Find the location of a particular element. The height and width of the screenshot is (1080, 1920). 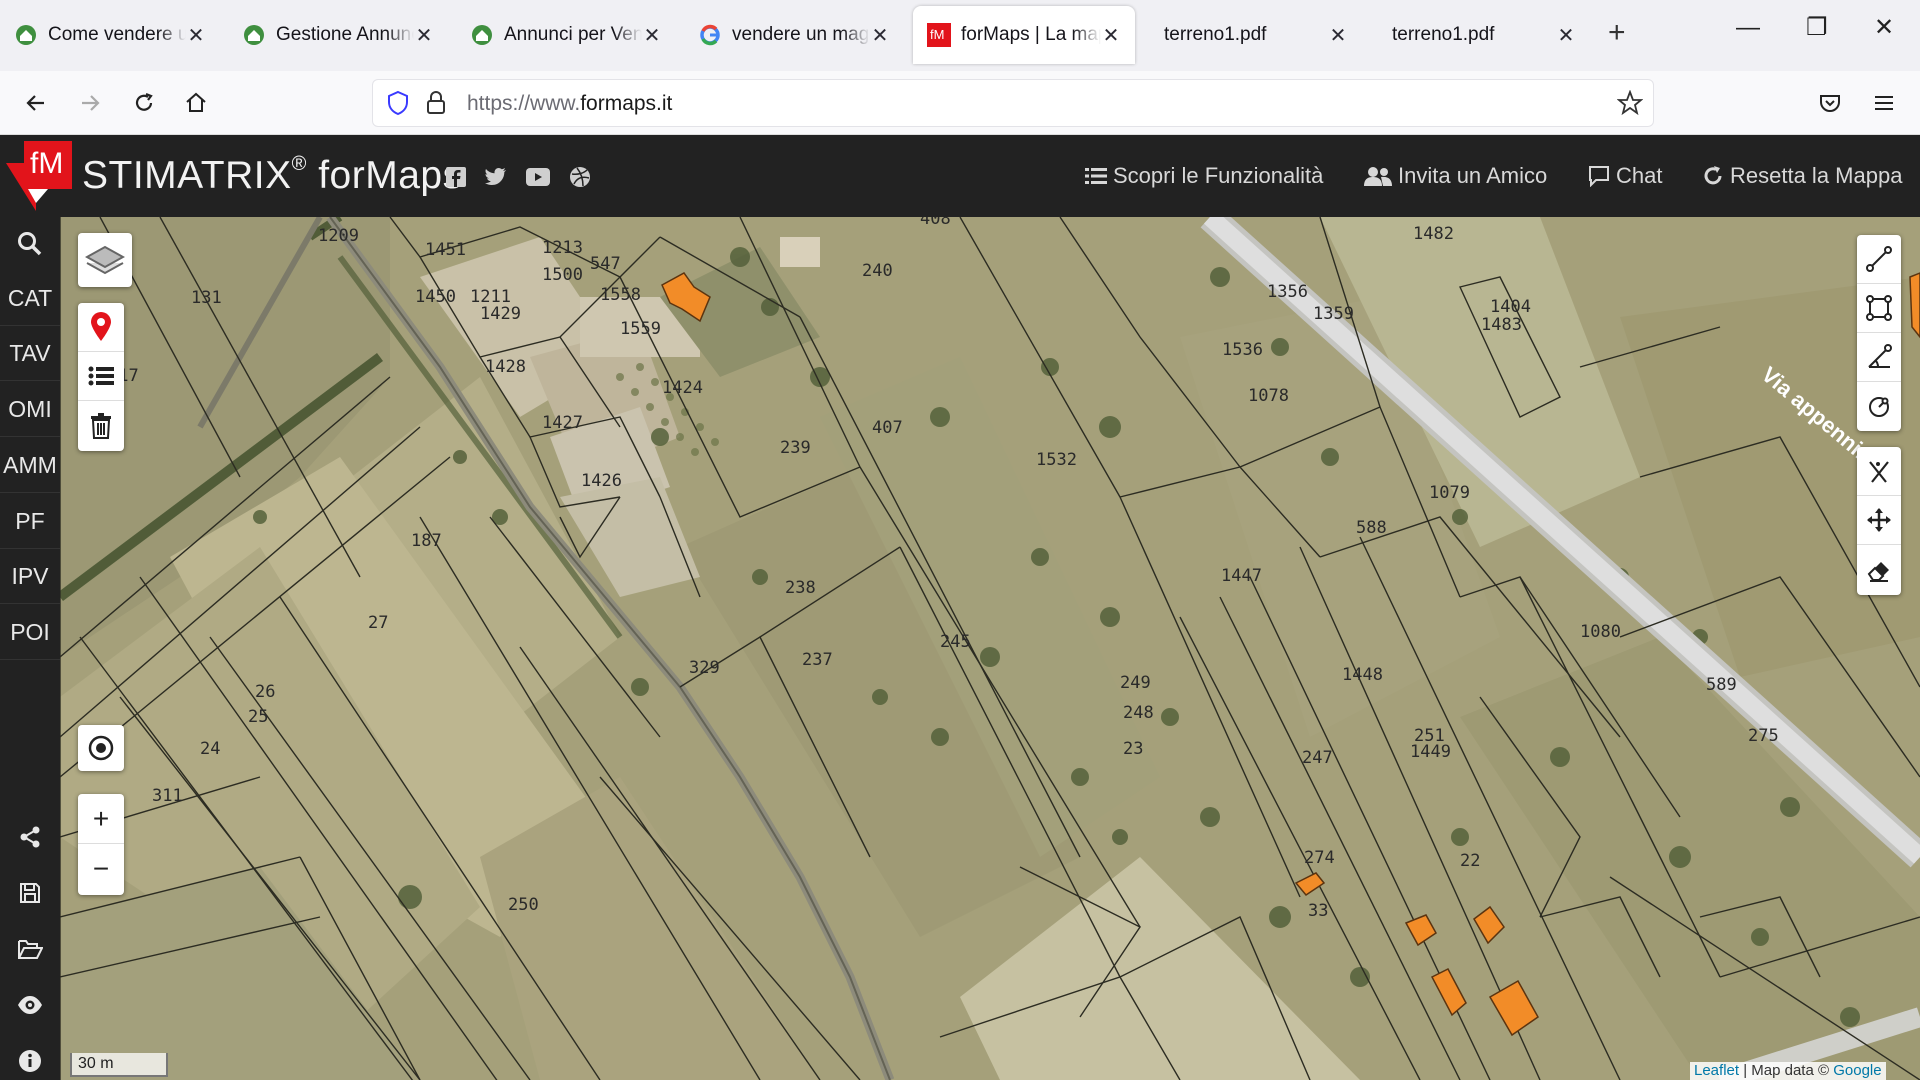

folder-open-icon is located at coordinates (30, 949).